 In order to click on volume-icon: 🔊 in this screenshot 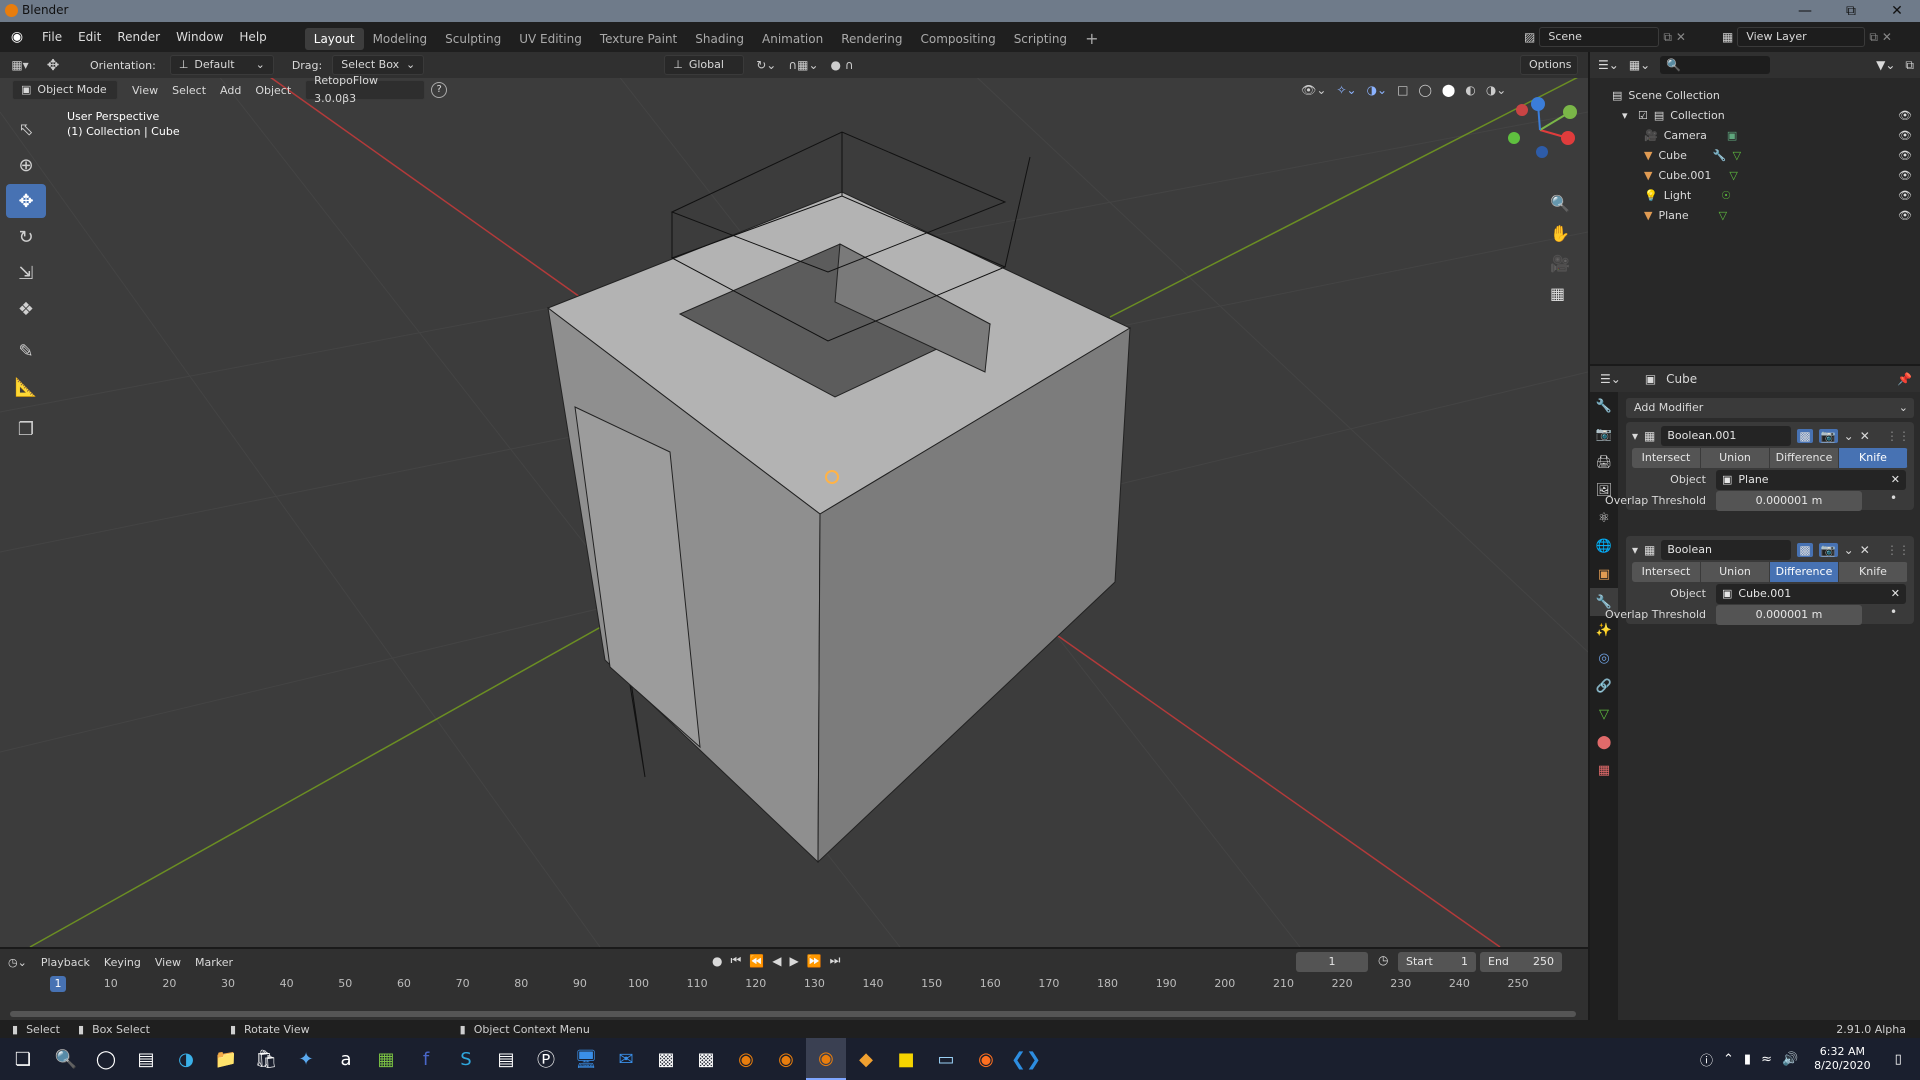, I will do `click(1790, 1059)`.